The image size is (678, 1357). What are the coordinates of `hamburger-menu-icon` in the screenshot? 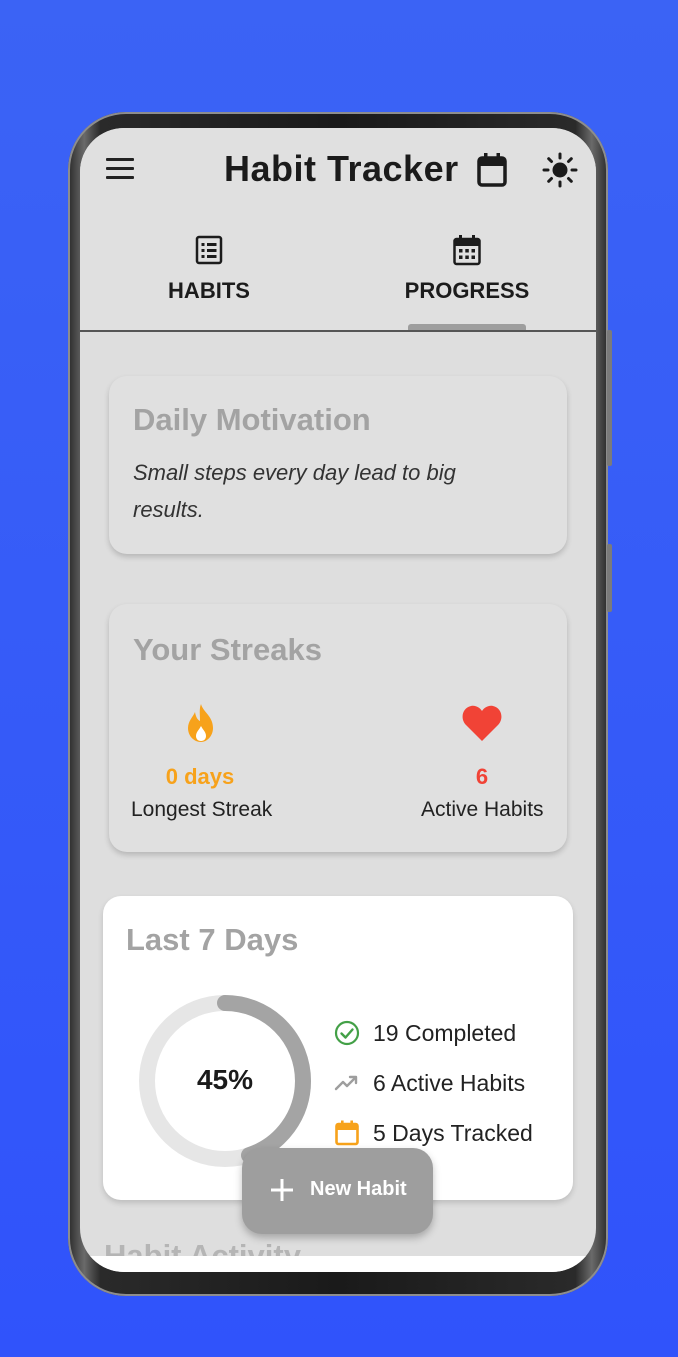 It's located at (120, 170).